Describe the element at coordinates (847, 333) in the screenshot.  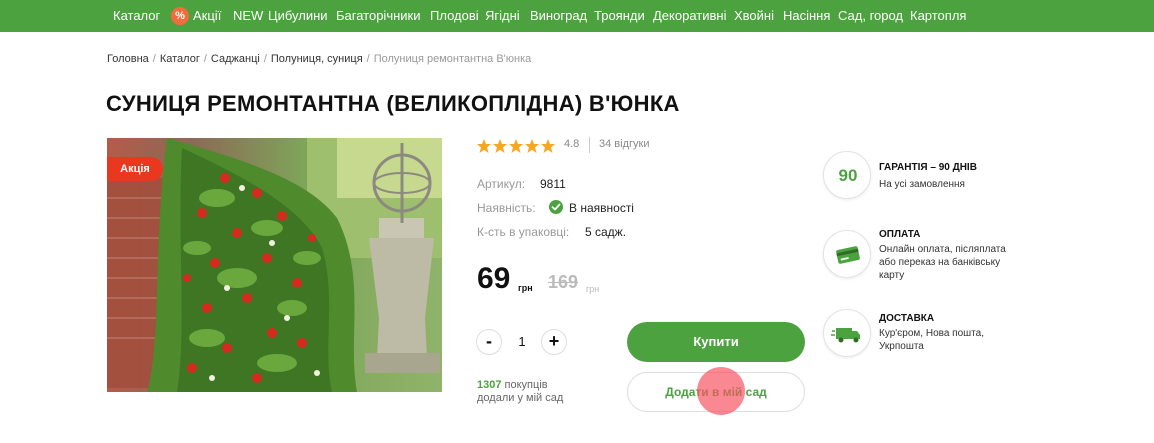
I see `delivery-truck-icon` at that location.